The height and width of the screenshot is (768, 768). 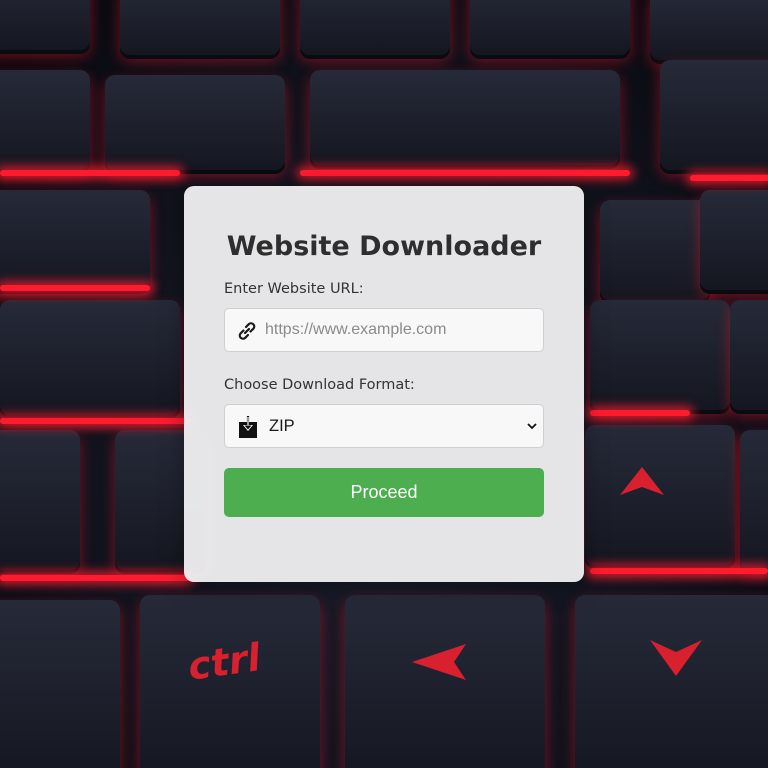 What do you see at coordinates (384, 246) in the screenshot?
I see `page-title: Website Downloader` at bounding box center [384, 246].